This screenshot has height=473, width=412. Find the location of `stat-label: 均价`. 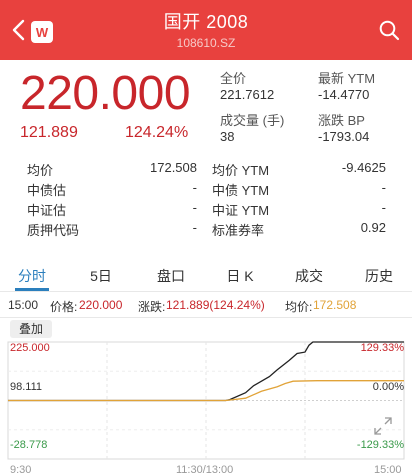

stat-label: 均价 is located at coordinates (40, 170).